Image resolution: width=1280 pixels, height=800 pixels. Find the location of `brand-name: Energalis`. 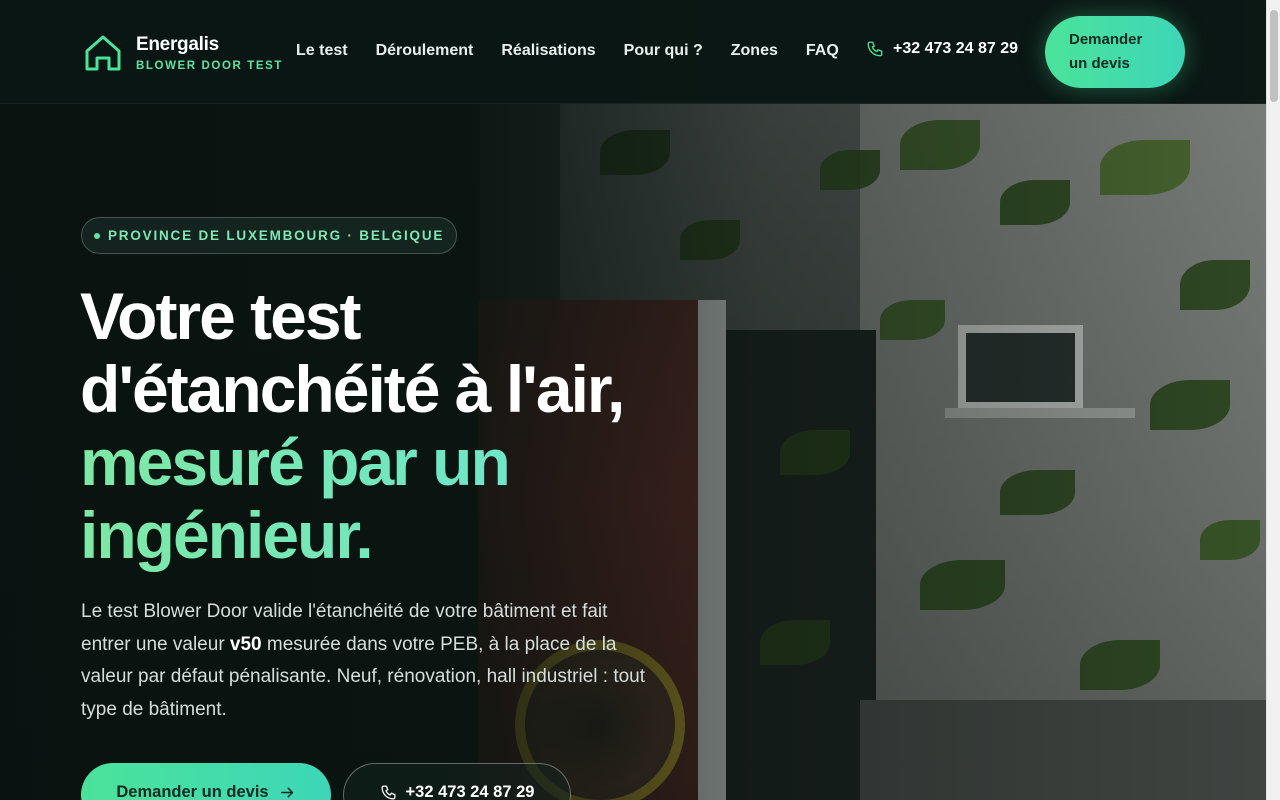

brand-name: Energalis is located at coordinates (177, 44).